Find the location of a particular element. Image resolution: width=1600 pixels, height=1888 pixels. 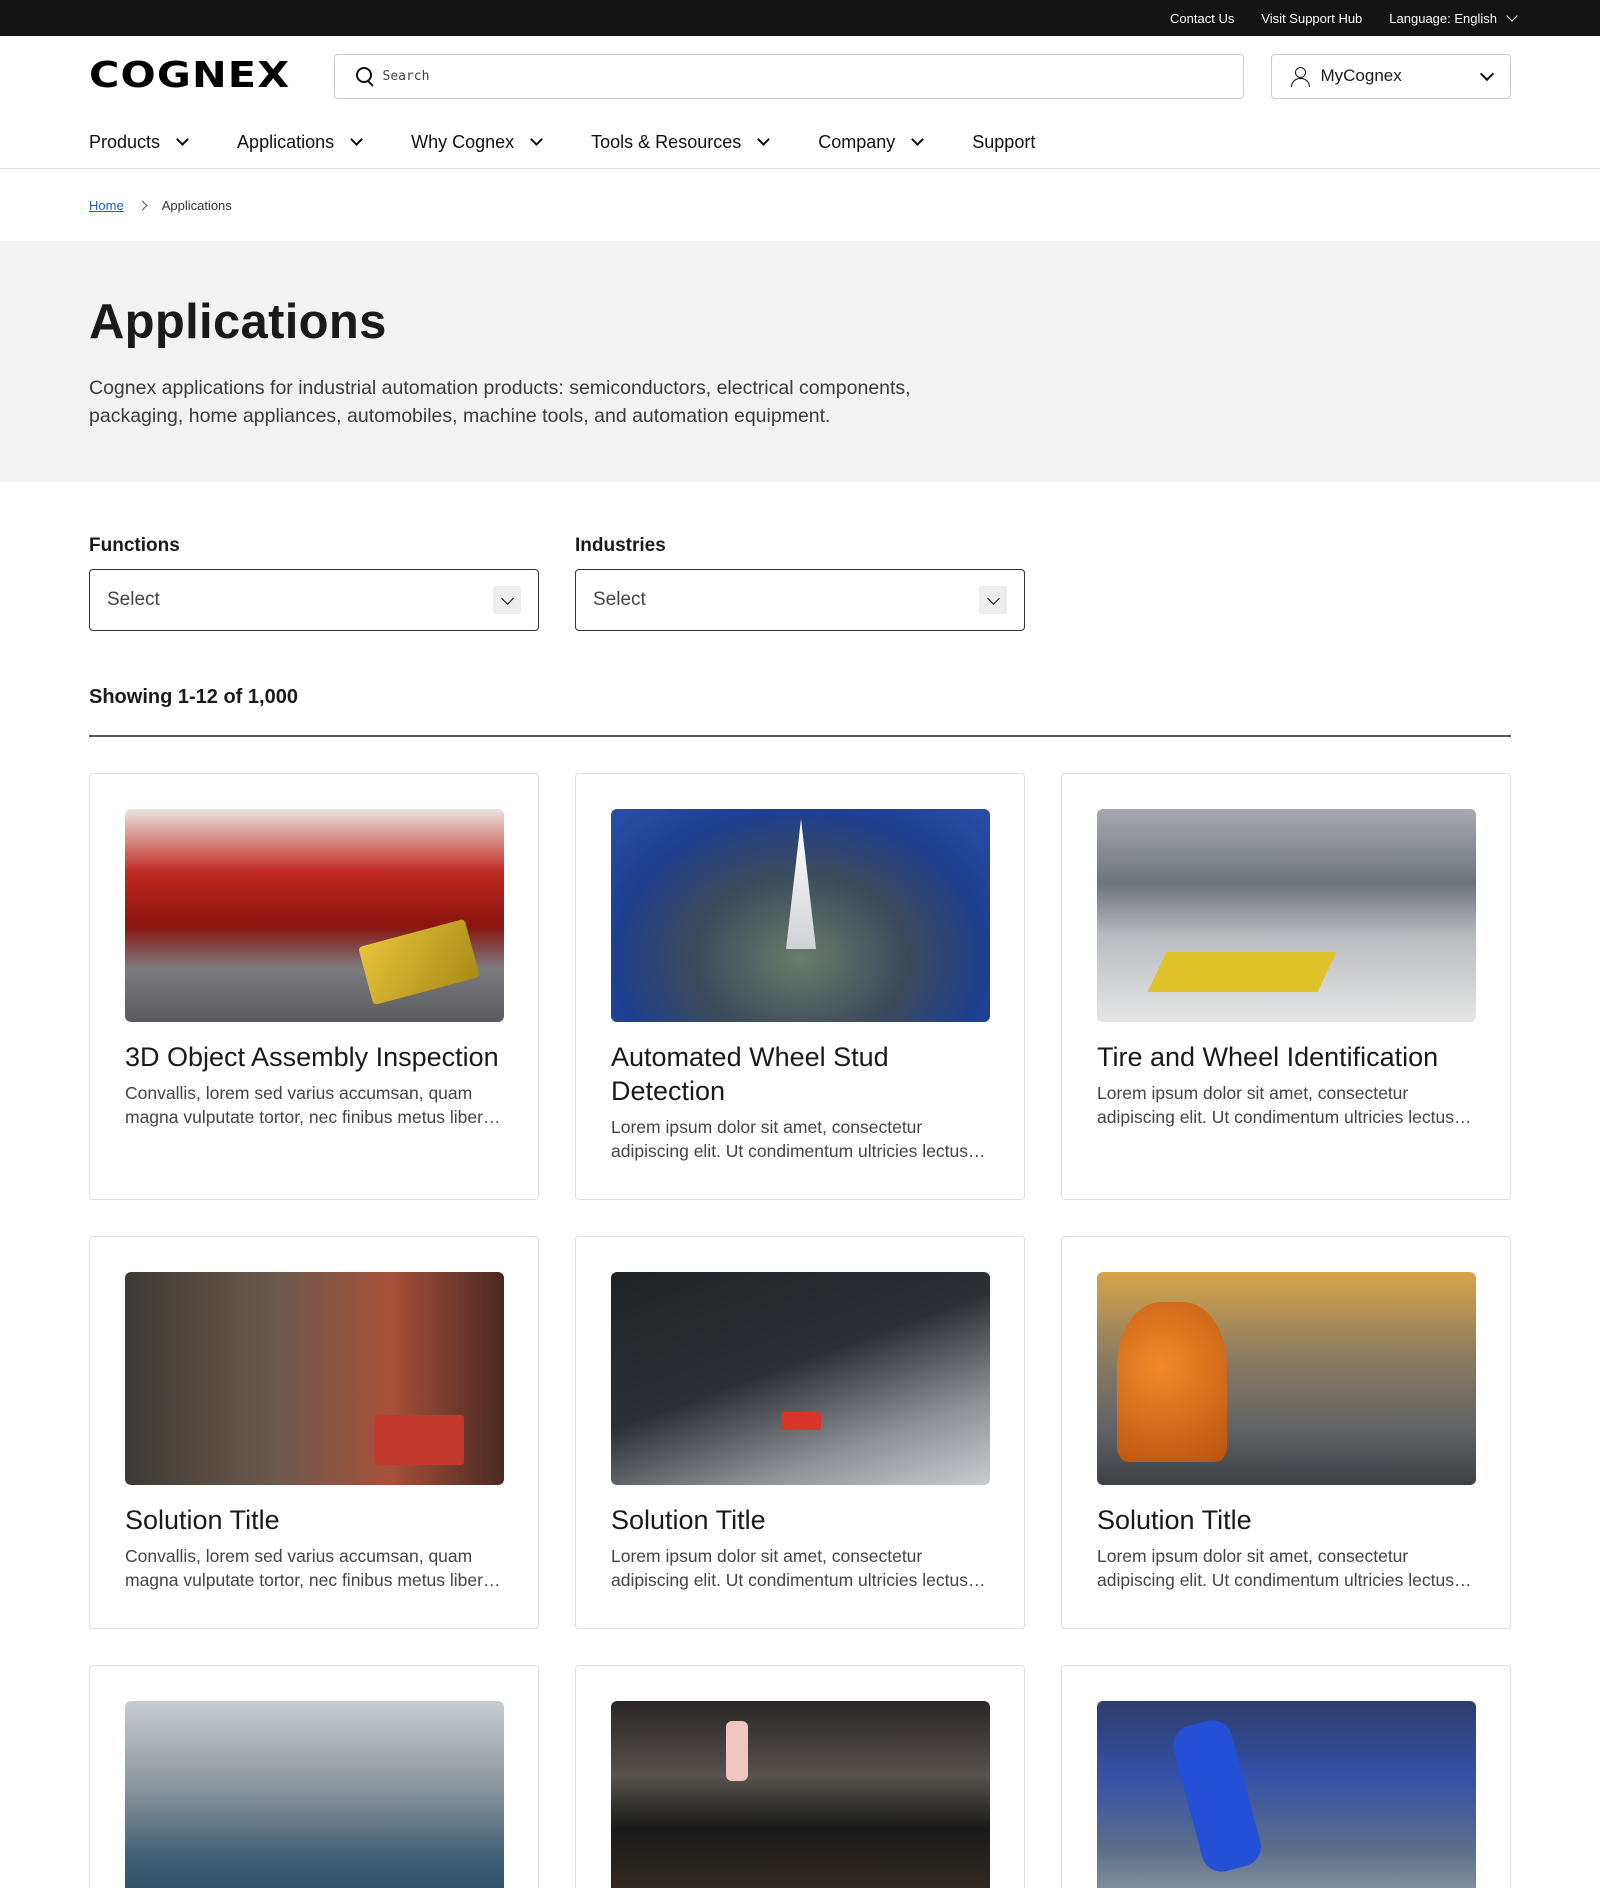

page-title: Applications is located at coordinates (238, 322).